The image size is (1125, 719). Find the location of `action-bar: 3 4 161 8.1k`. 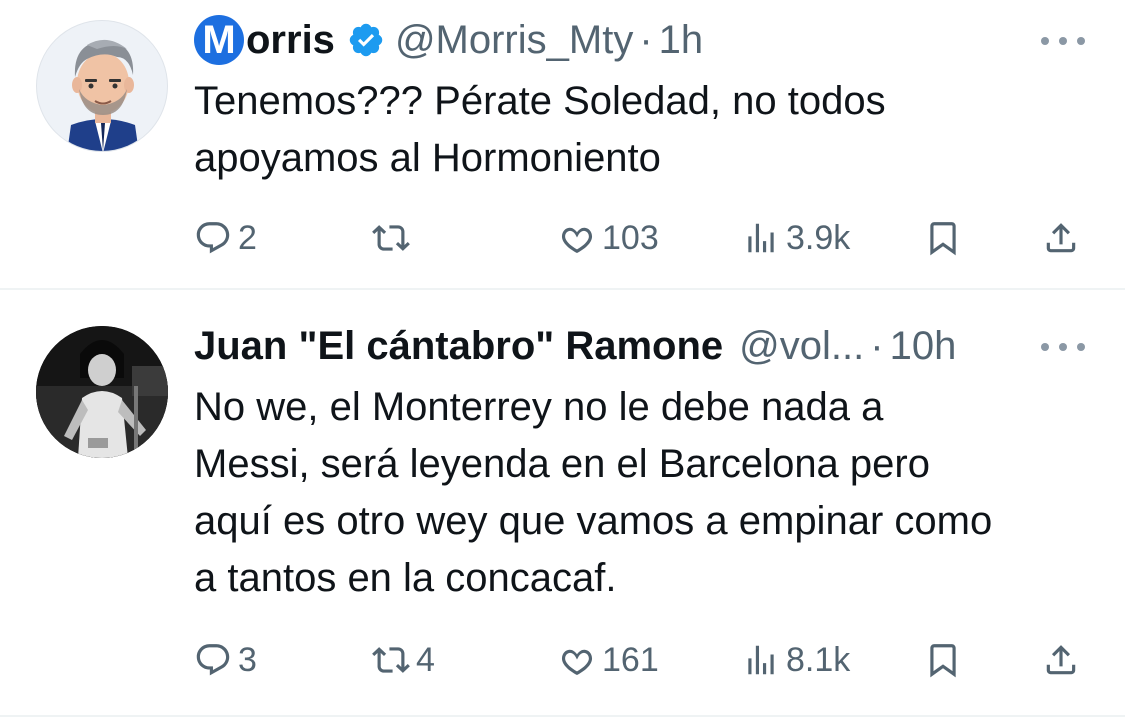

action-bar: 3 4 161 8.1k is located at coordinates (639, 660).